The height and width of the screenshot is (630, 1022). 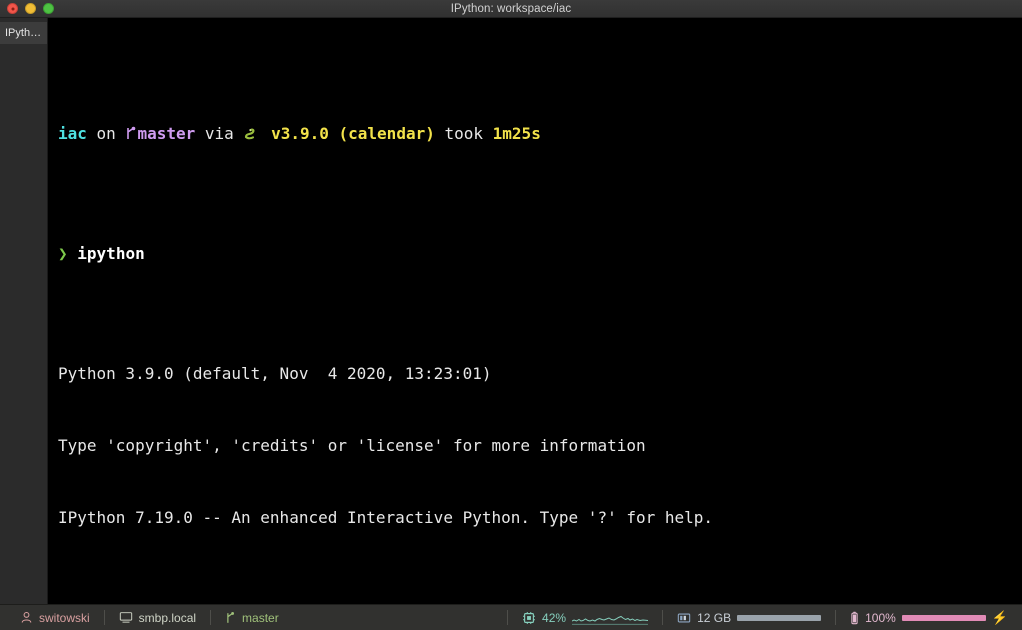 I want to click on status-battery-segment: 100% ⚡, so click(x=929, y=617).